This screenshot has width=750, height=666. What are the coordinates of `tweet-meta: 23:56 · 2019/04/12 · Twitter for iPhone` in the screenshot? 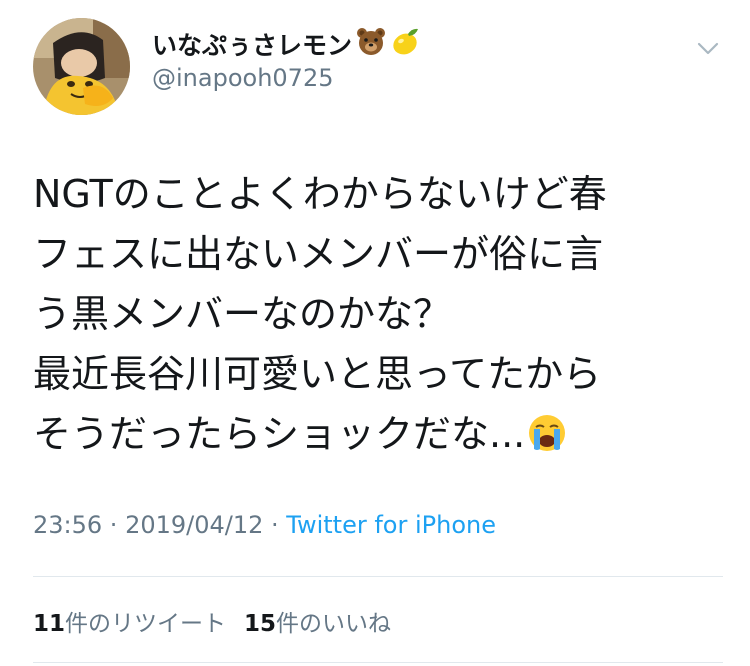 It's located at (264, 525).